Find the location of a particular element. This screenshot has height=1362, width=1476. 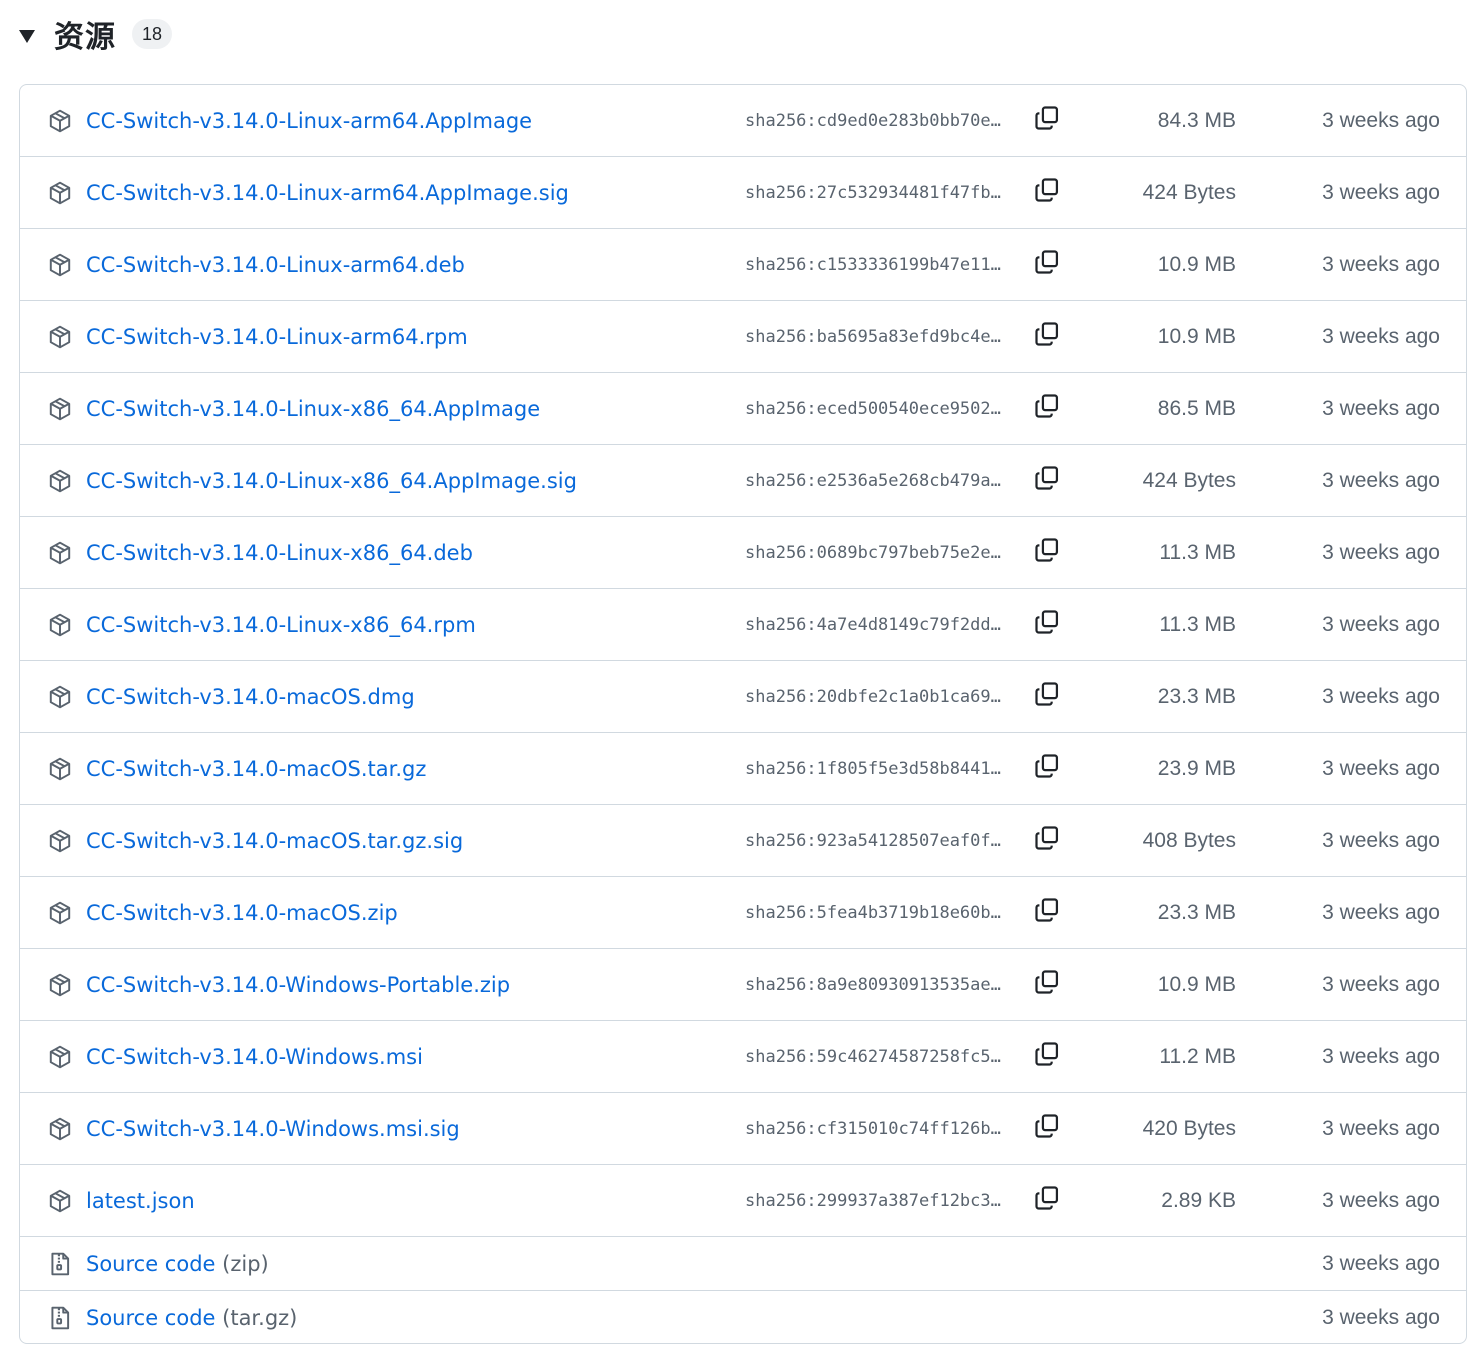

assets-header: 资源 18 is located at coordinates (94, 34).